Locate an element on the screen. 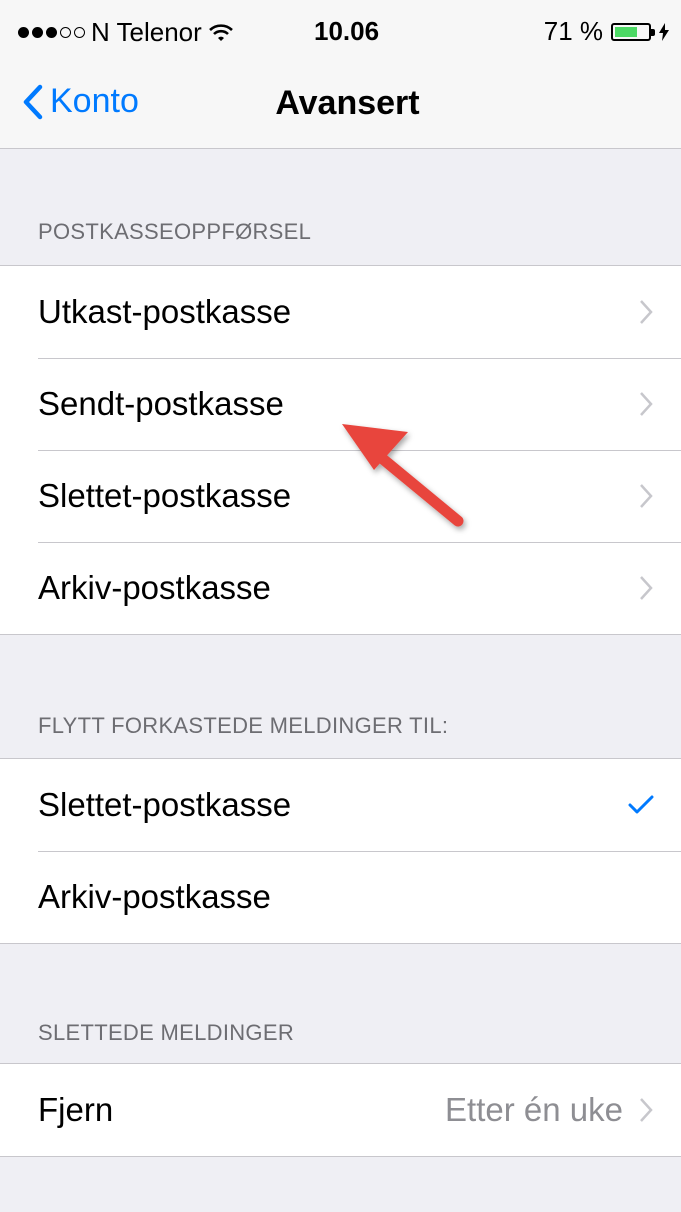 The width and height of the screenshot is (681, 1212). navigation-bar: Konto Avansert is located at coordinates (340, 105).